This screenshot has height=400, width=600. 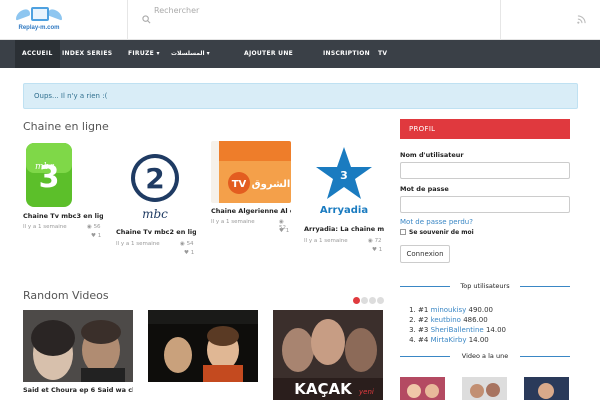 What do you see at coordinates (475, 320) in the screenshot?
I see `user-score: 486.00` at bounding box center [475, 320].